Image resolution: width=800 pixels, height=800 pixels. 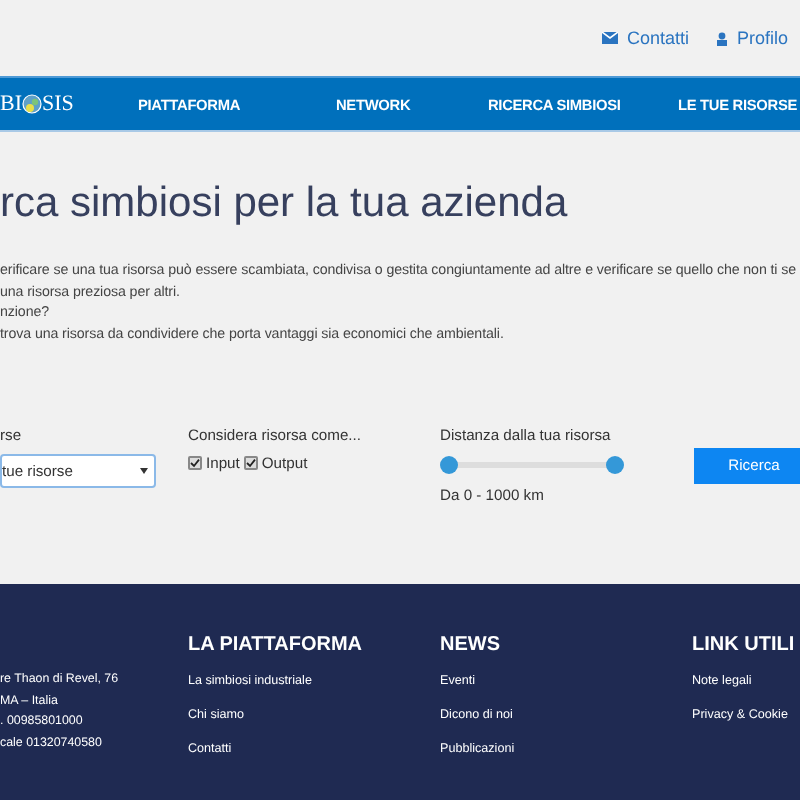 I want to click on user-icon, so click(x=722, y=38).